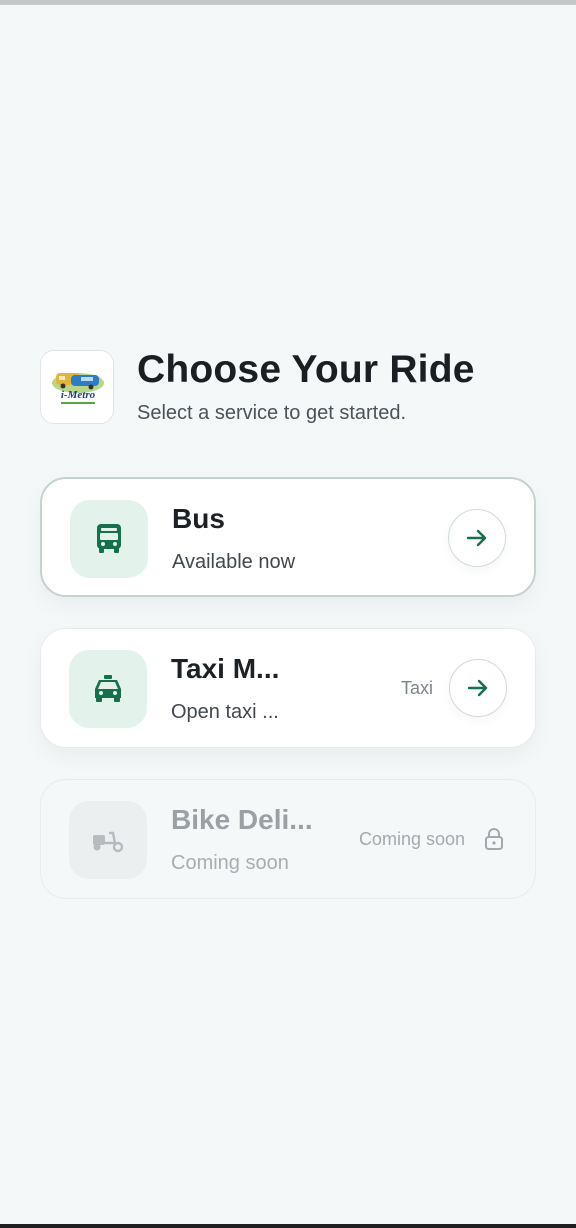  I want to click on logo-image: i-Metro, so click(77, 387).